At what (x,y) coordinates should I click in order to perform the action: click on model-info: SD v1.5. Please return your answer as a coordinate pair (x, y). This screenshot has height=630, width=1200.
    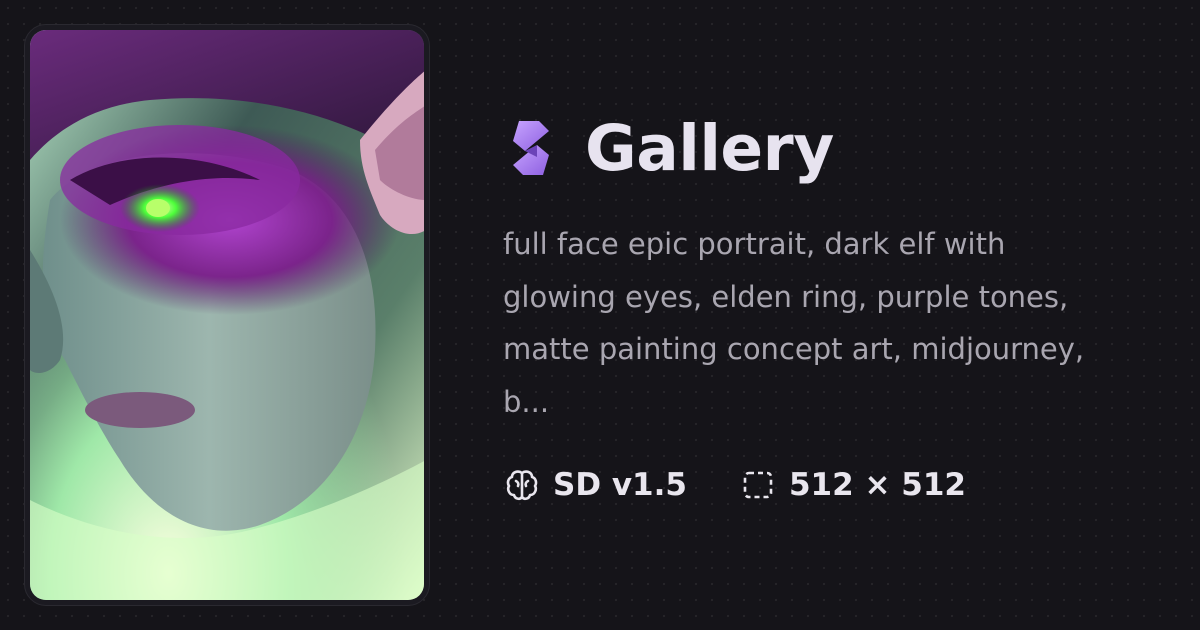
    Looking at the image, I should click on (595, 485).